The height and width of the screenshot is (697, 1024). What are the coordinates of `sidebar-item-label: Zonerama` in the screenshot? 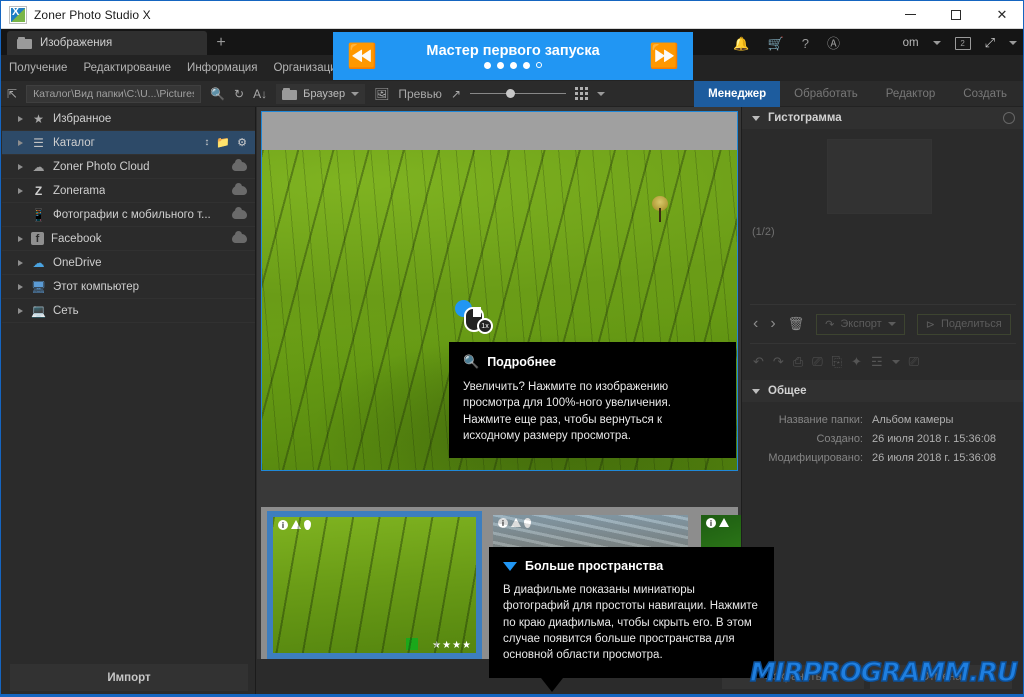 It's located at (79, 190).